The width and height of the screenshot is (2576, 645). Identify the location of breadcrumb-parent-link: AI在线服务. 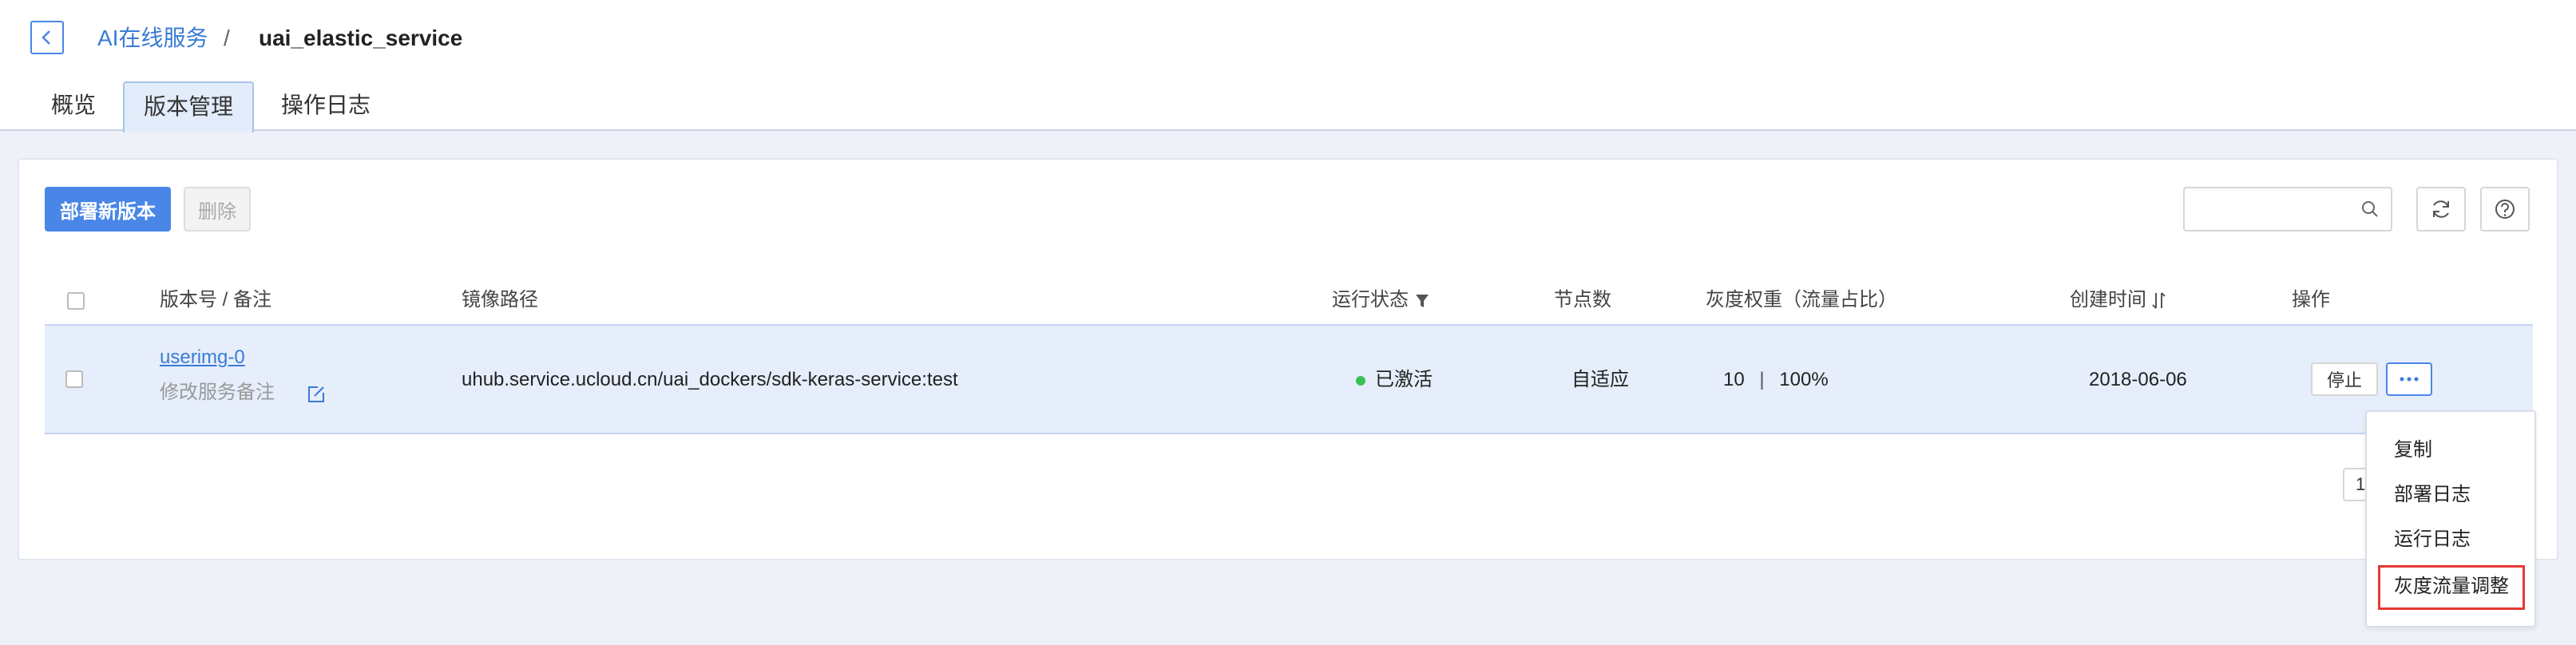
(152, 38).